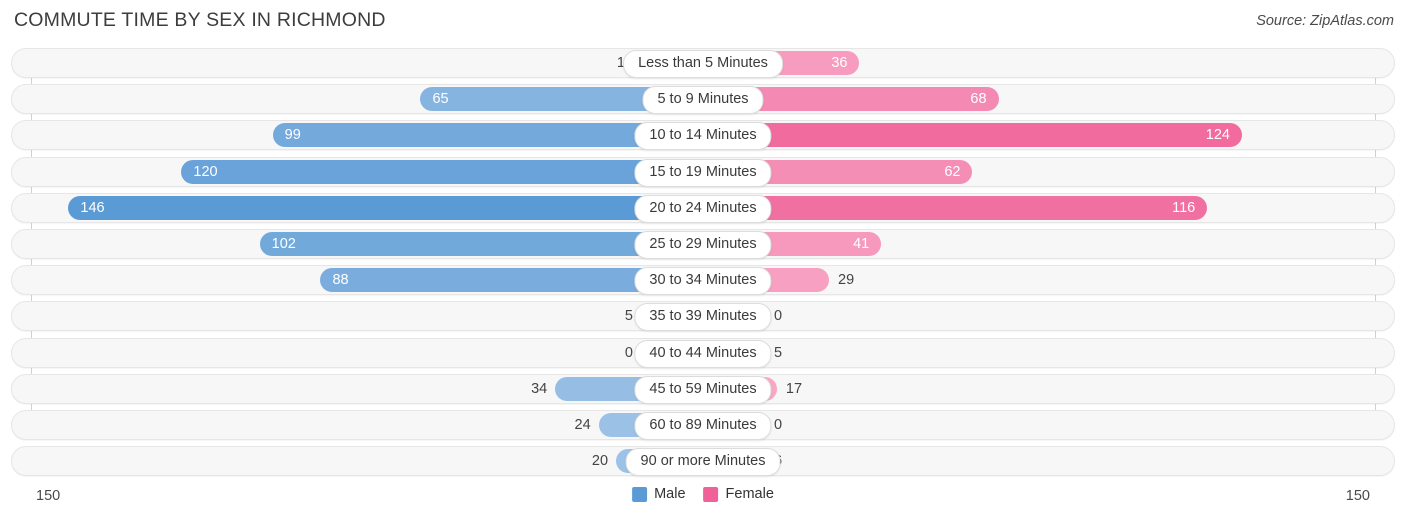  Describe the element at coordinates (861, 244) in the screenshot. I see `value-label-female: 41` at that location.